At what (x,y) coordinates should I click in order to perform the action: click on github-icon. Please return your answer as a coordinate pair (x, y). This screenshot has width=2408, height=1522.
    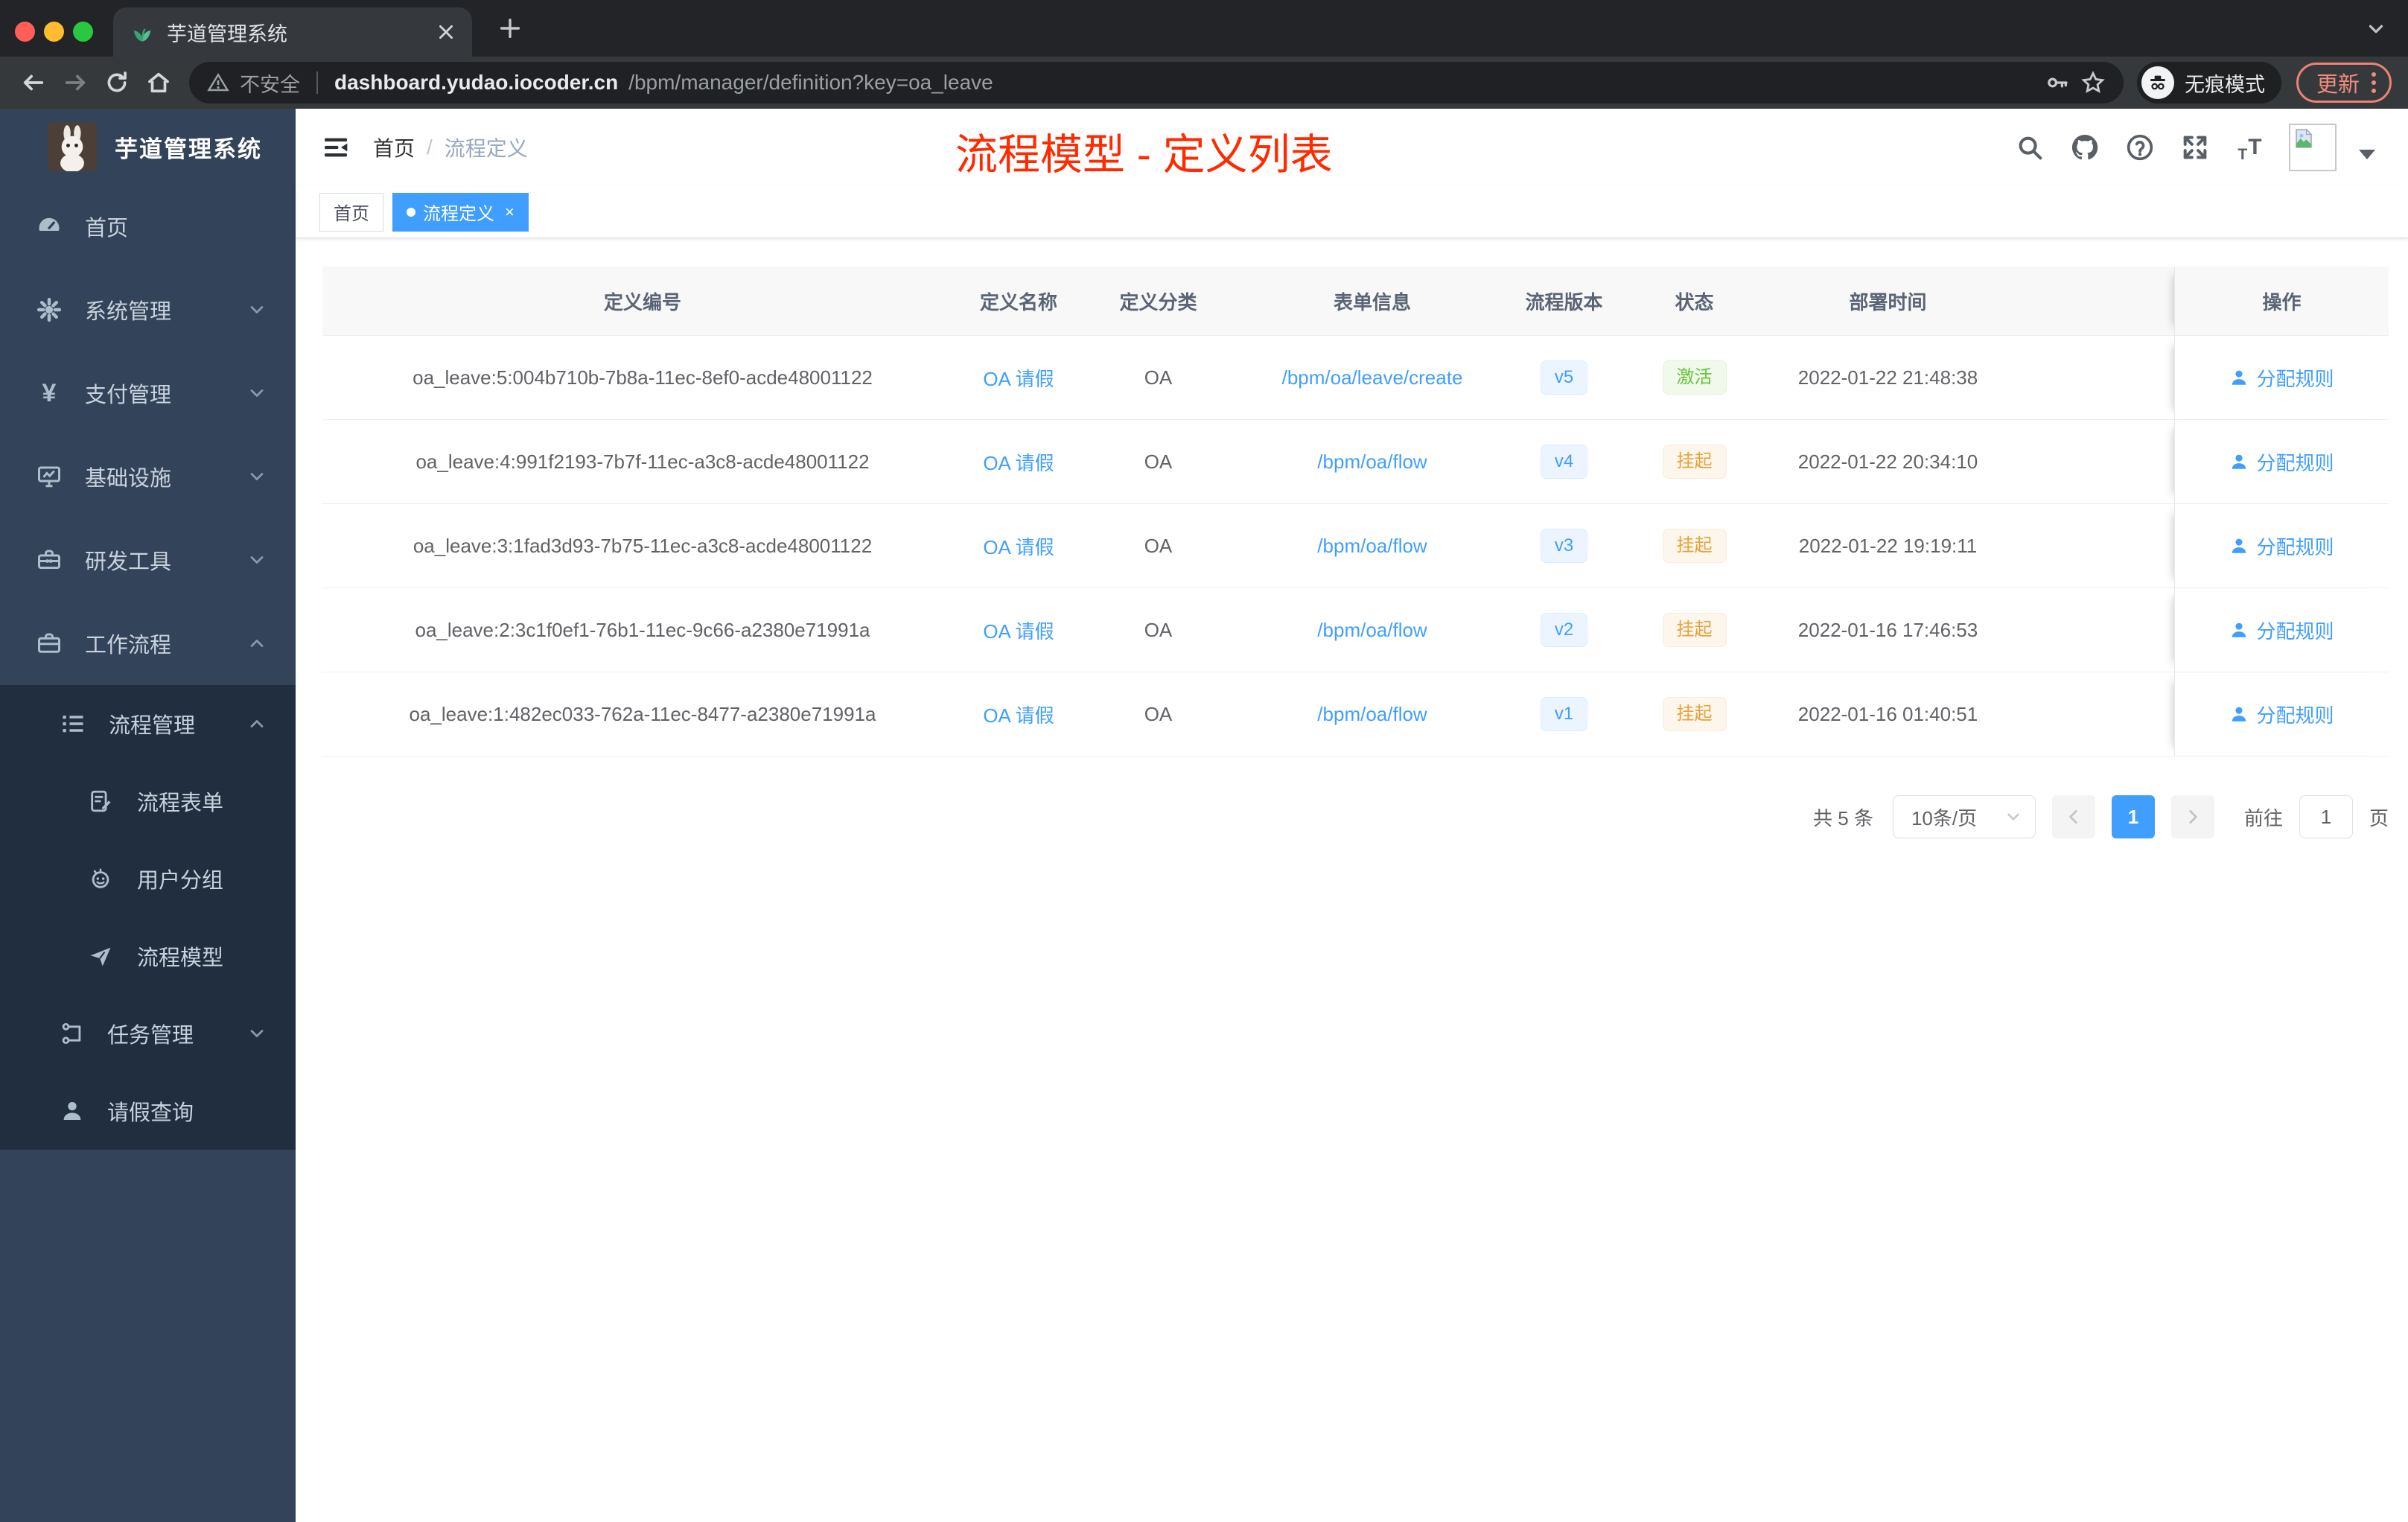
    Looking at the image, I should click on (2084, 147).